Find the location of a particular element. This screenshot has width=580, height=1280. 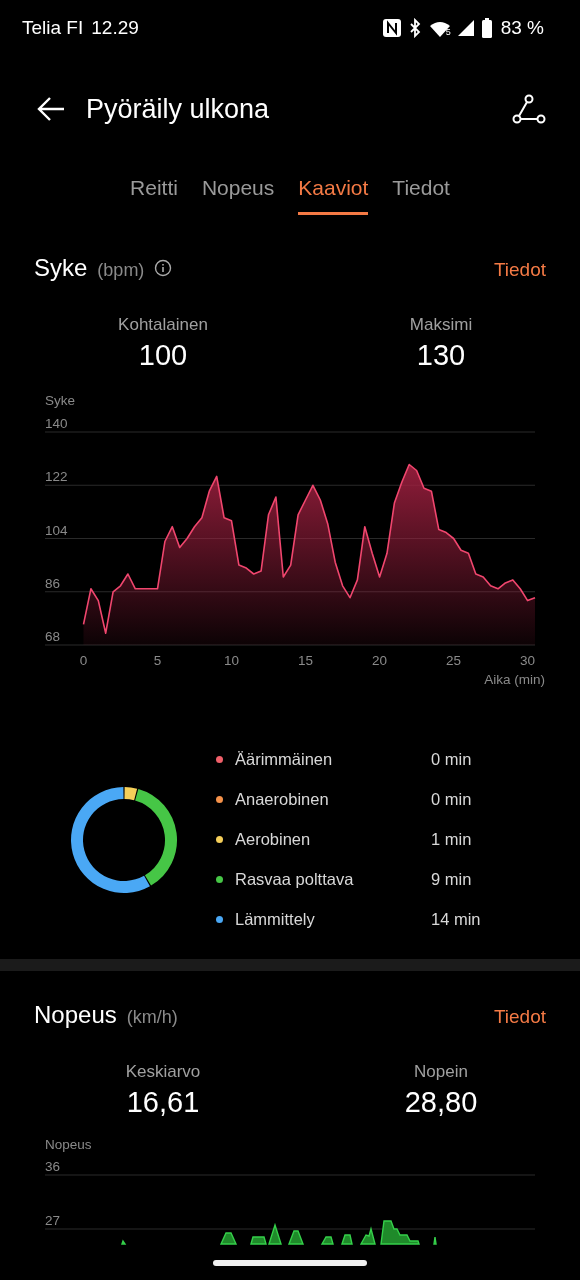

axis-tick-label: 0 is located at coordinates (83, 660).